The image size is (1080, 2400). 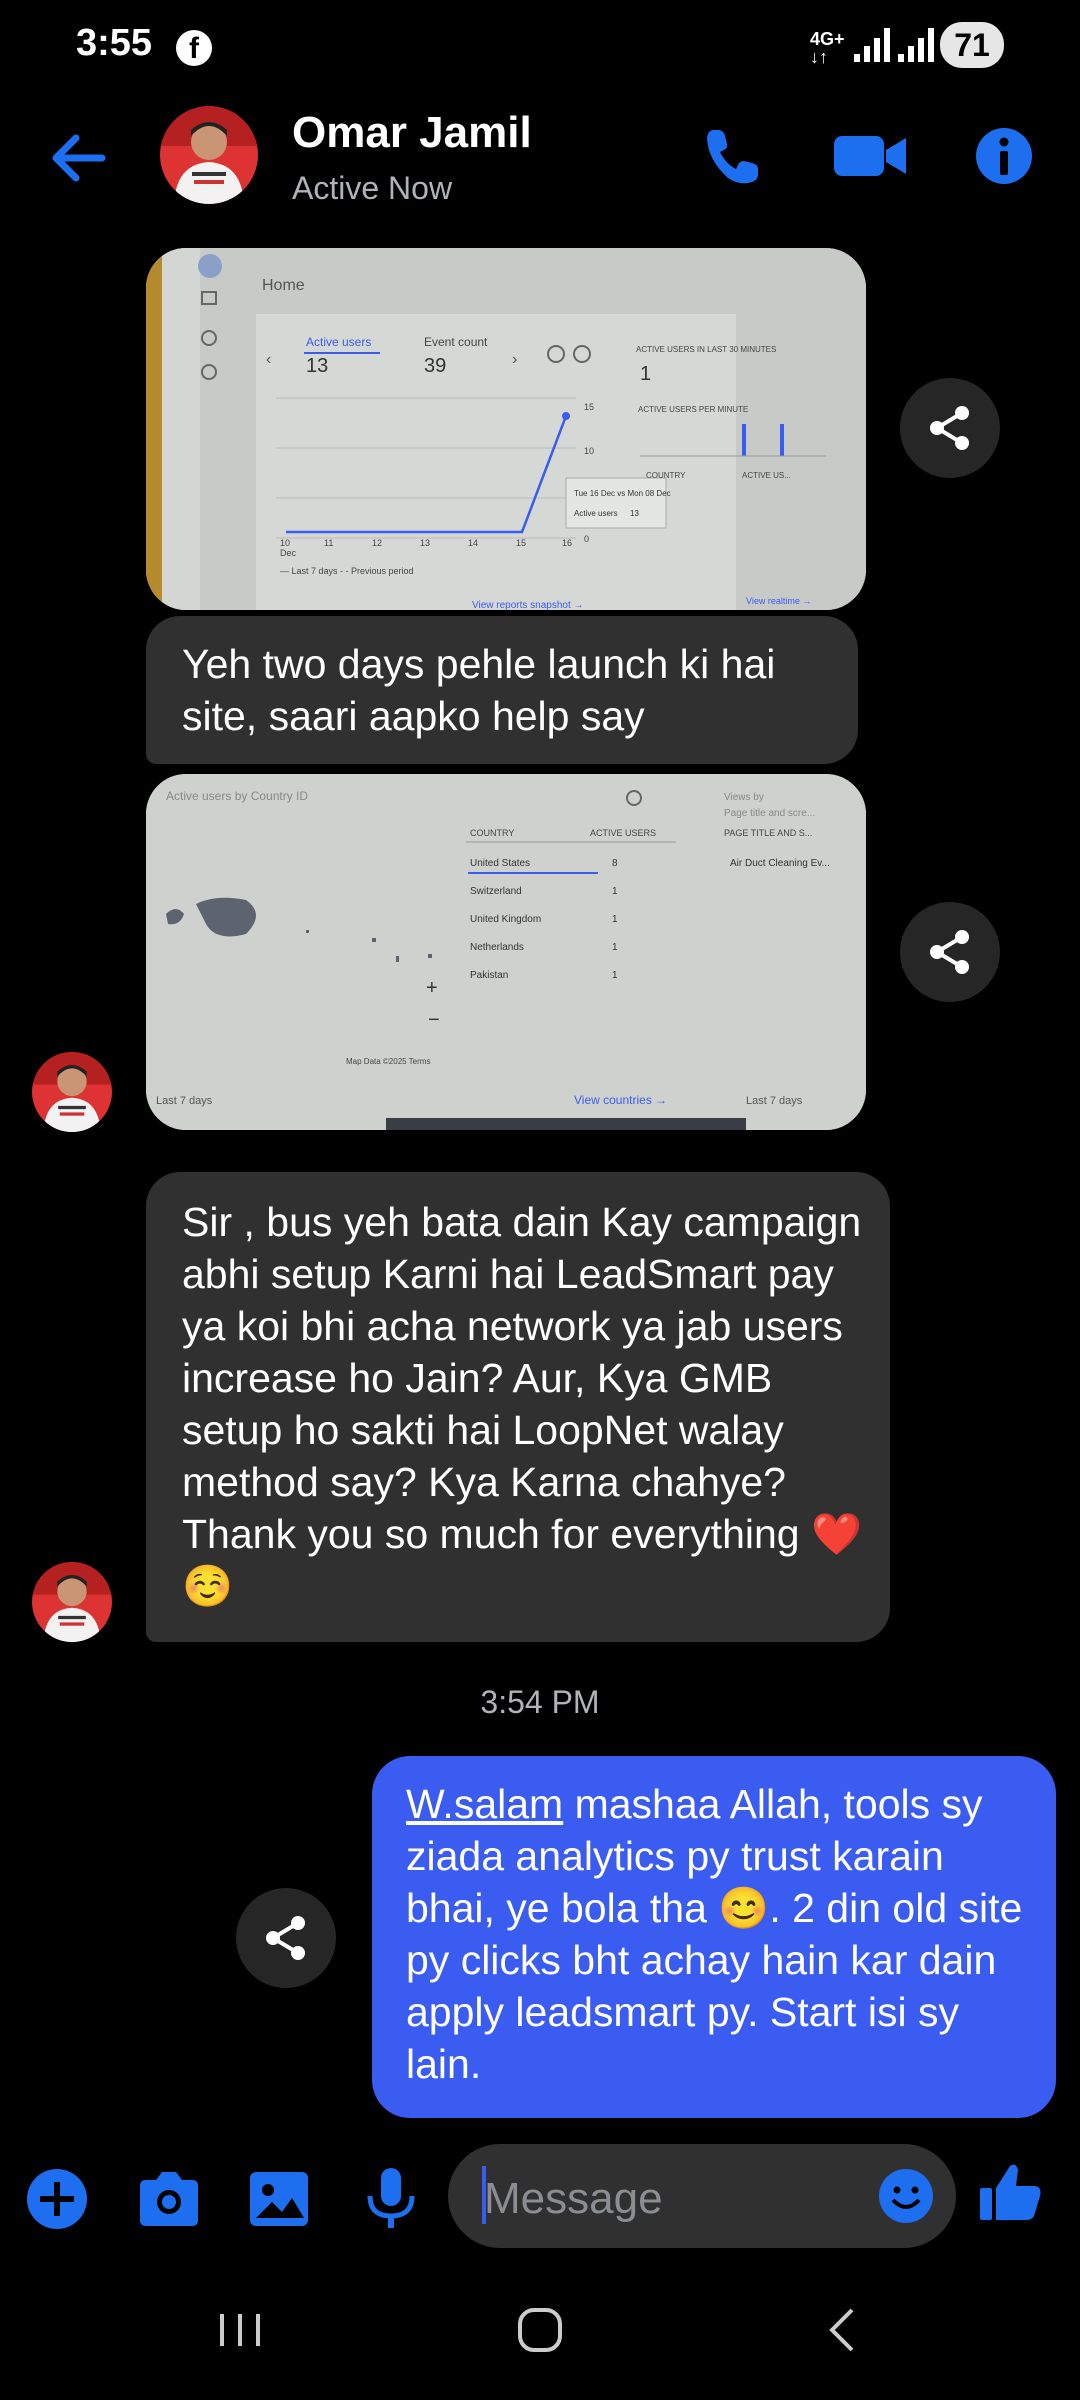 I want to click on message-placeholder: Message, so click(x=573, y=2198).